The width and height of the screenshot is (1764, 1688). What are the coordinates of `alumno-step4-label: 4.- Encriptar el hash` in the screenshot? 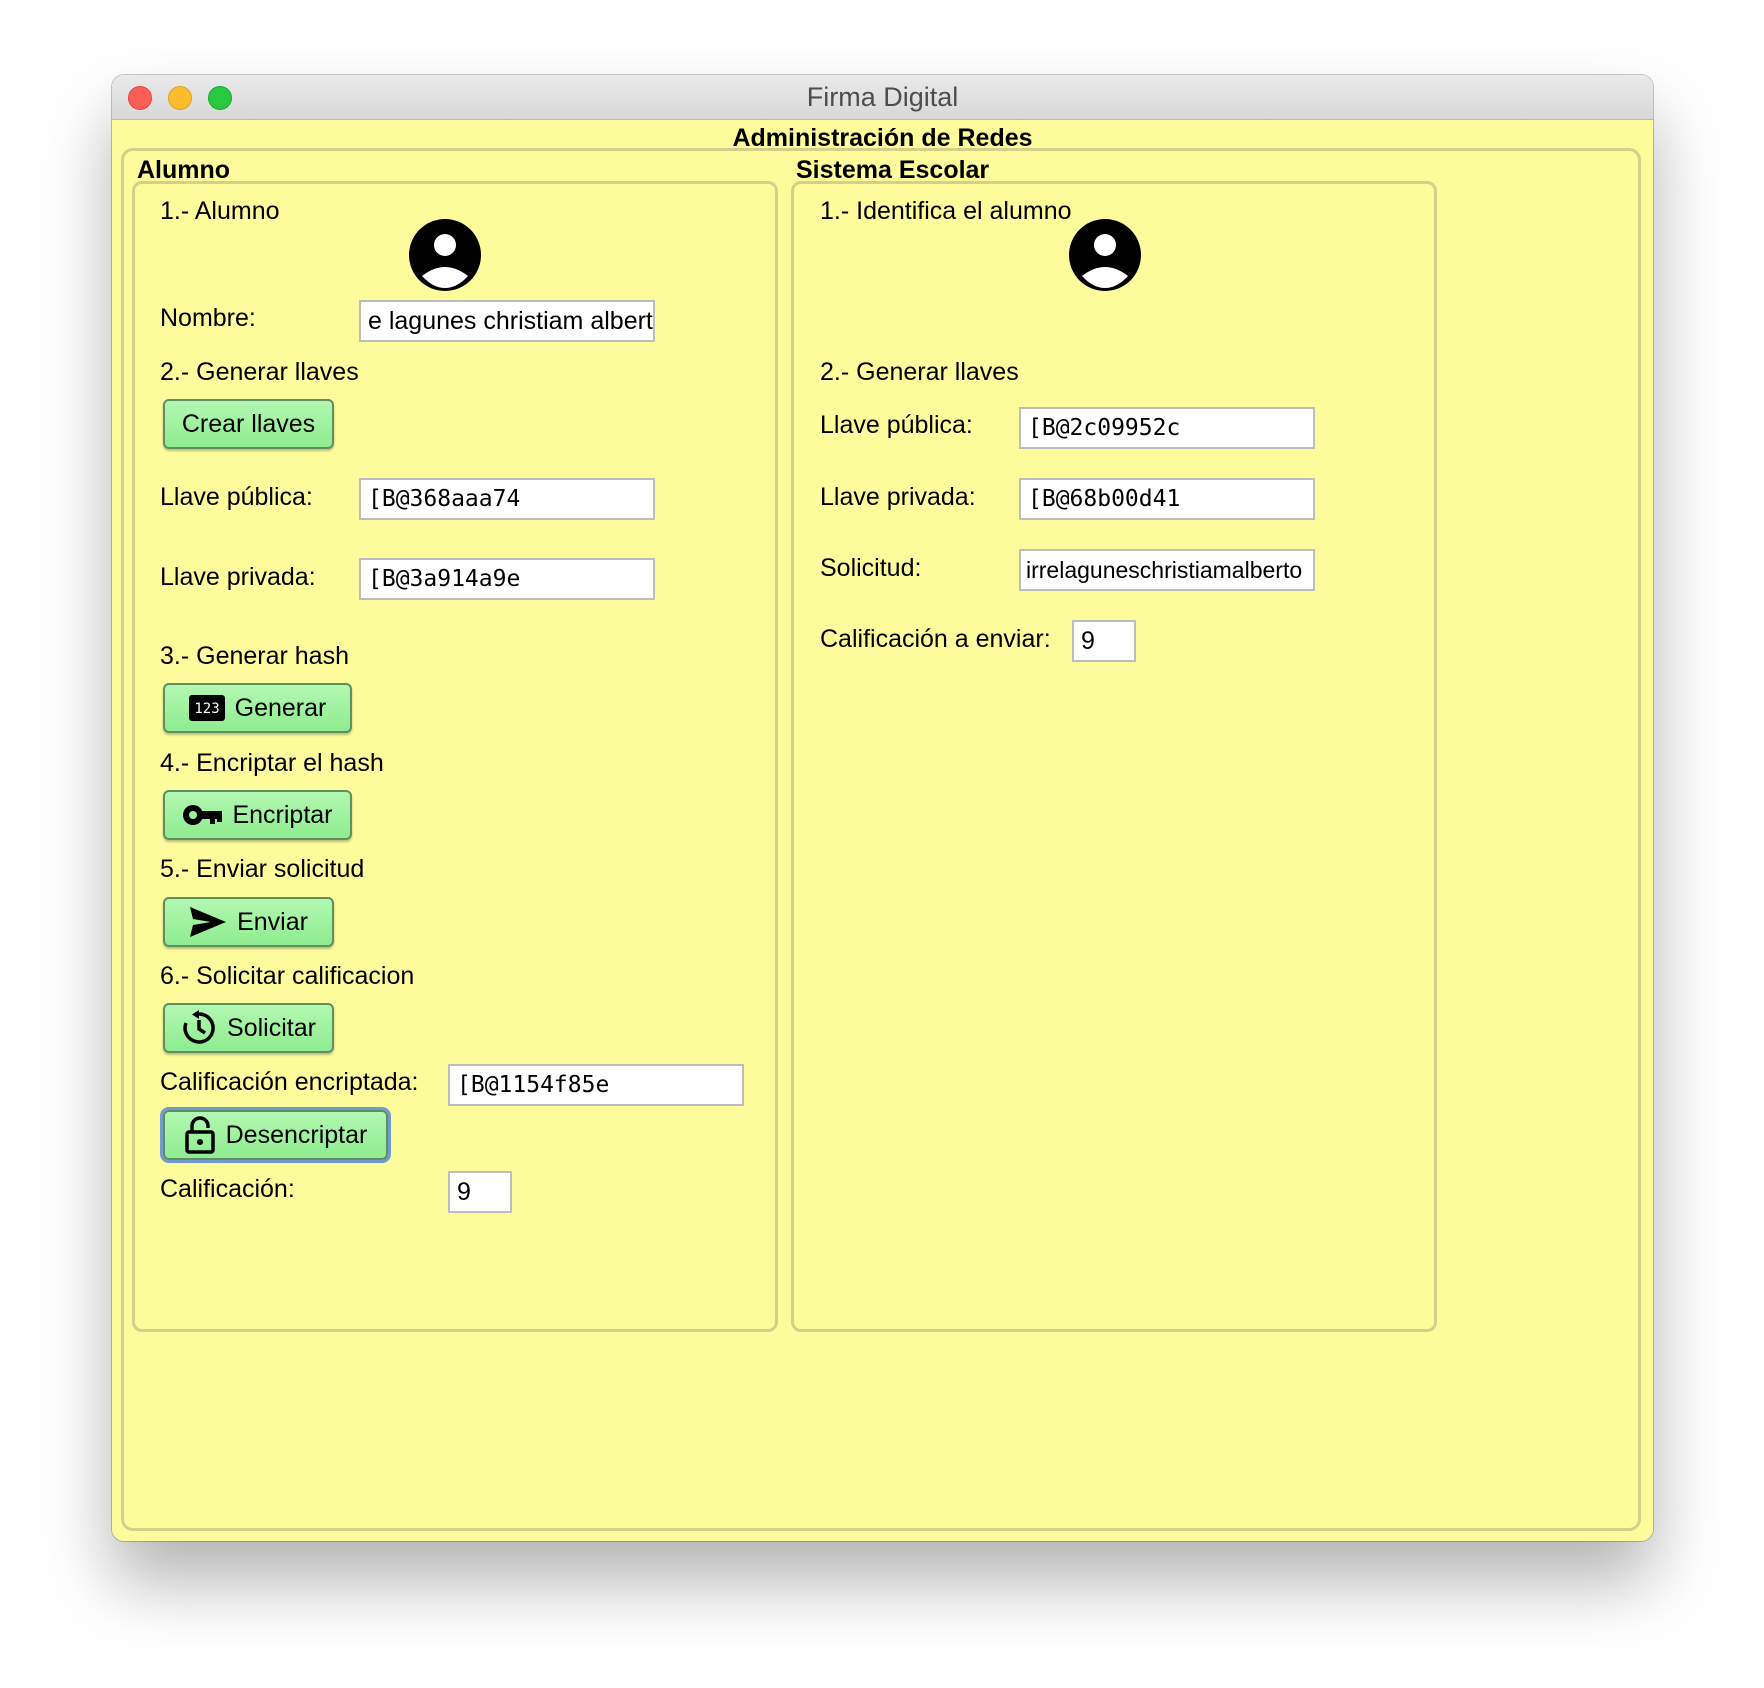 It's located at (272, 763).